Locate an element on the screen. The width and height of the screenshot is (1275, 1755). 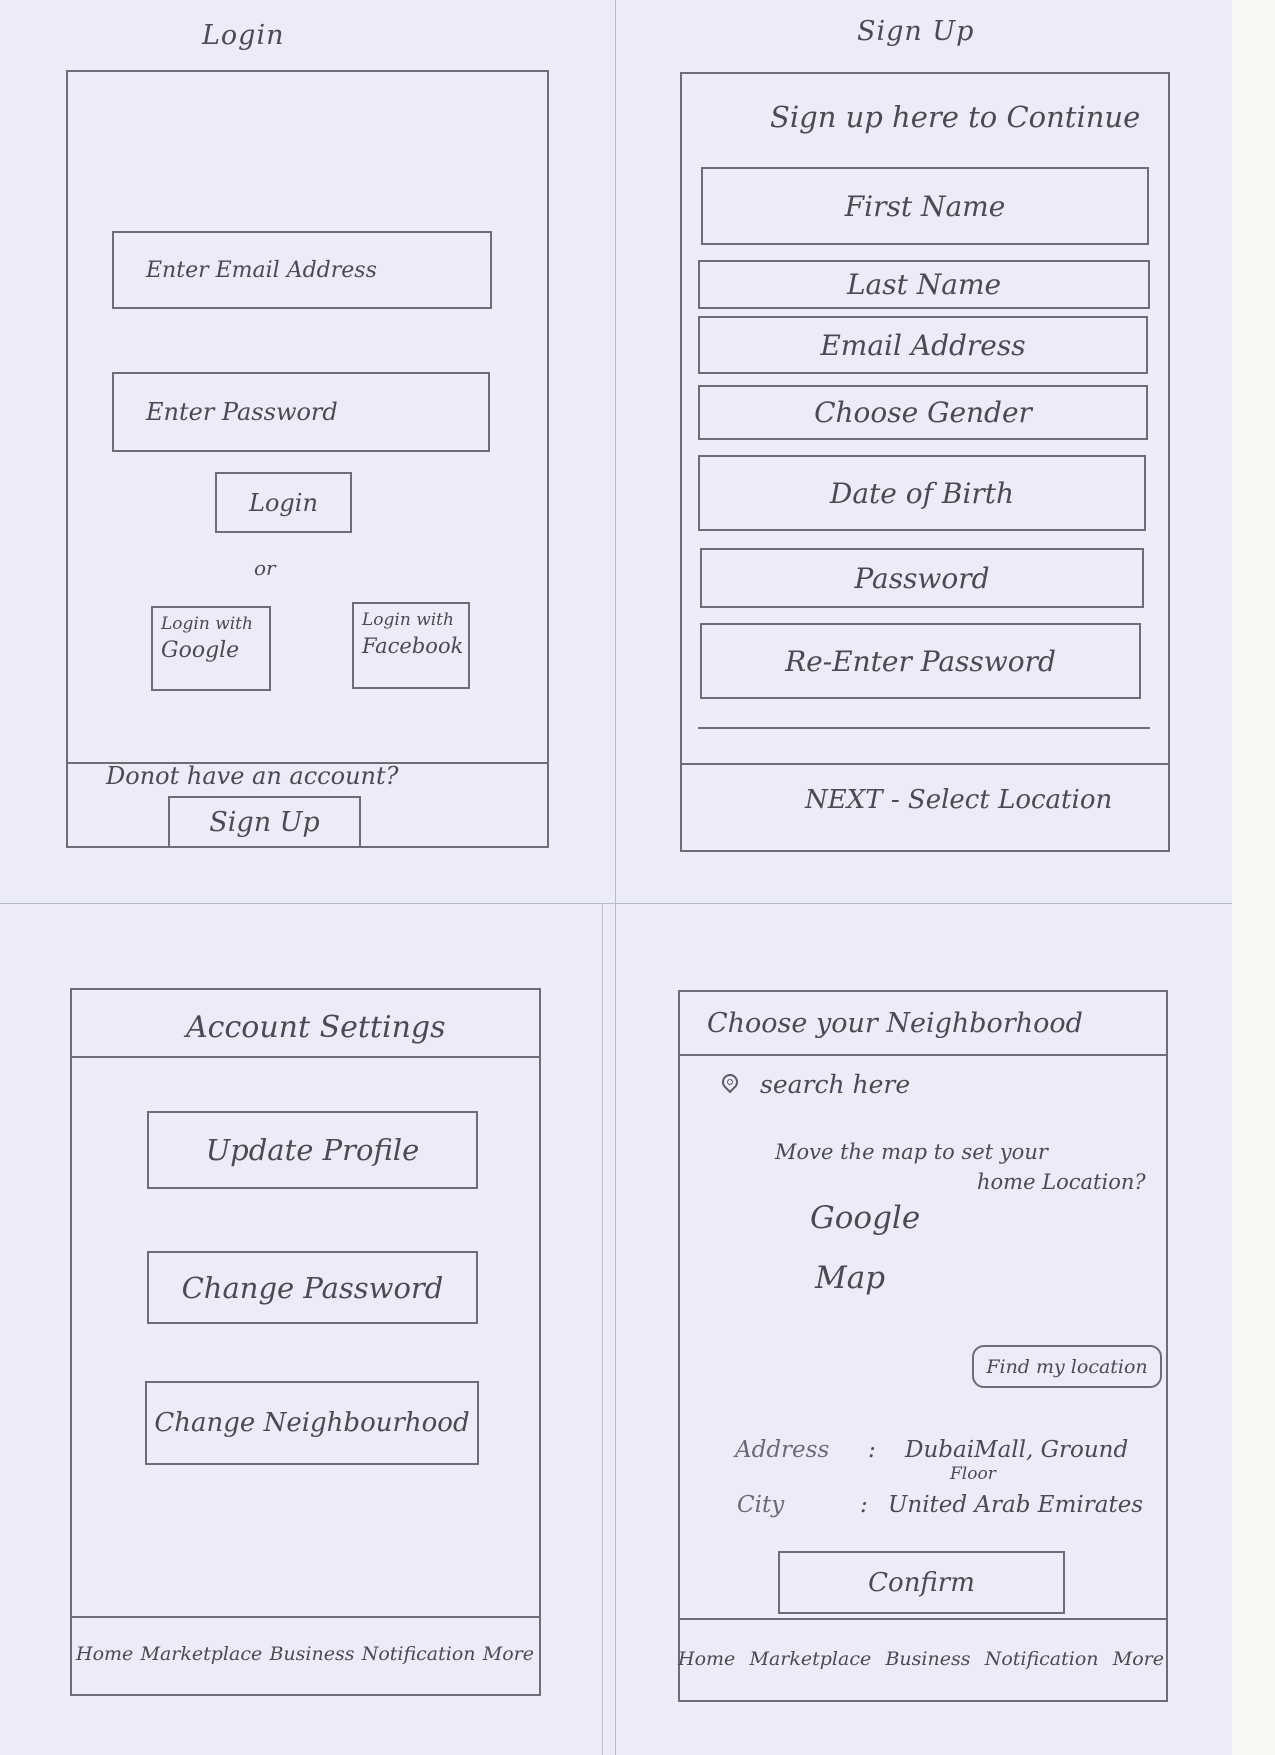
facebook-login-line1: Login with is located at coordinates (408, 620).